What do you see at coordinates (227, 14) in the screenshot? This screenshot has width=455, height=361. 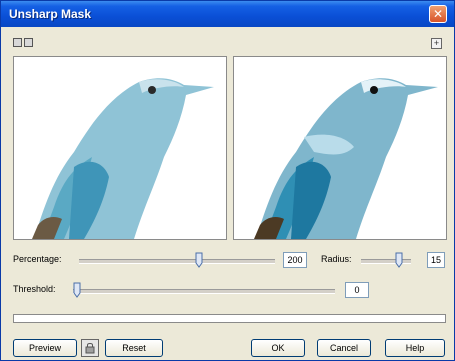 I see `title-bar: Unsharp Mask ✕` at bounding box center [227, 14].